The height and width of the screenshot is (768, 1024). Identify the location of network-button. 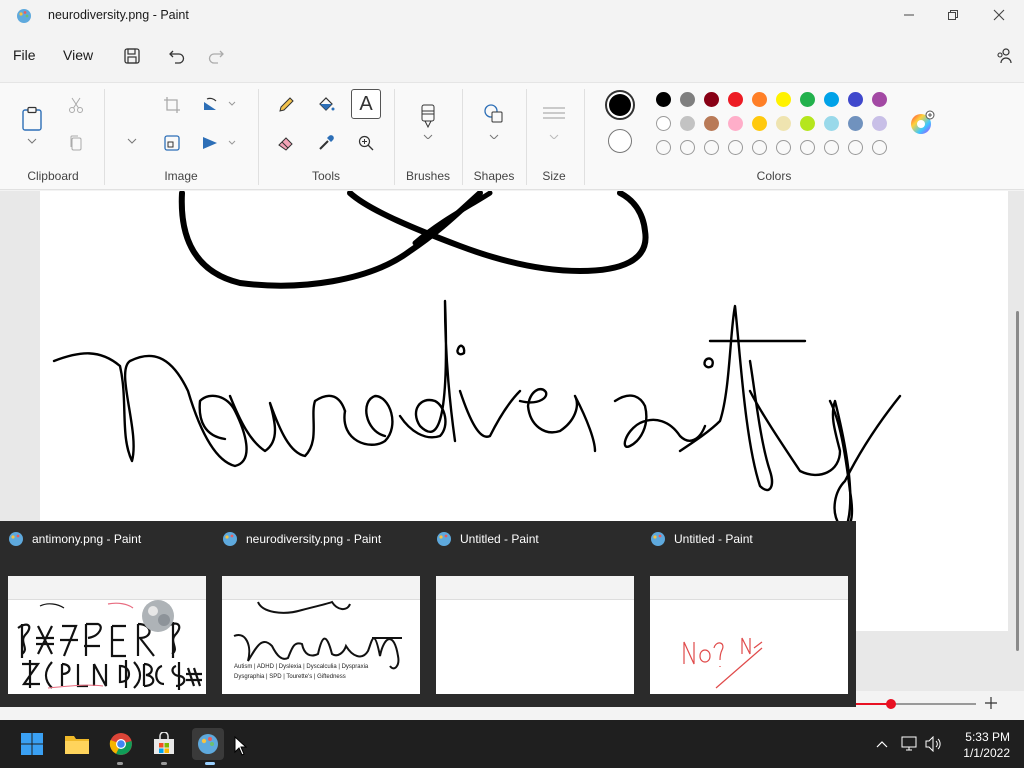
(910, 744).